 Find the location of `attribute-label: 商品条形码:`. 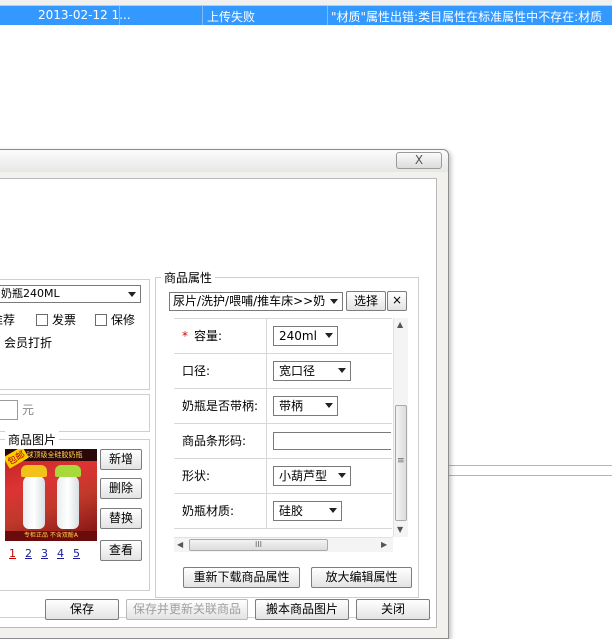

attribute-label: 商品条形码: is located at coordinates (220, 441).